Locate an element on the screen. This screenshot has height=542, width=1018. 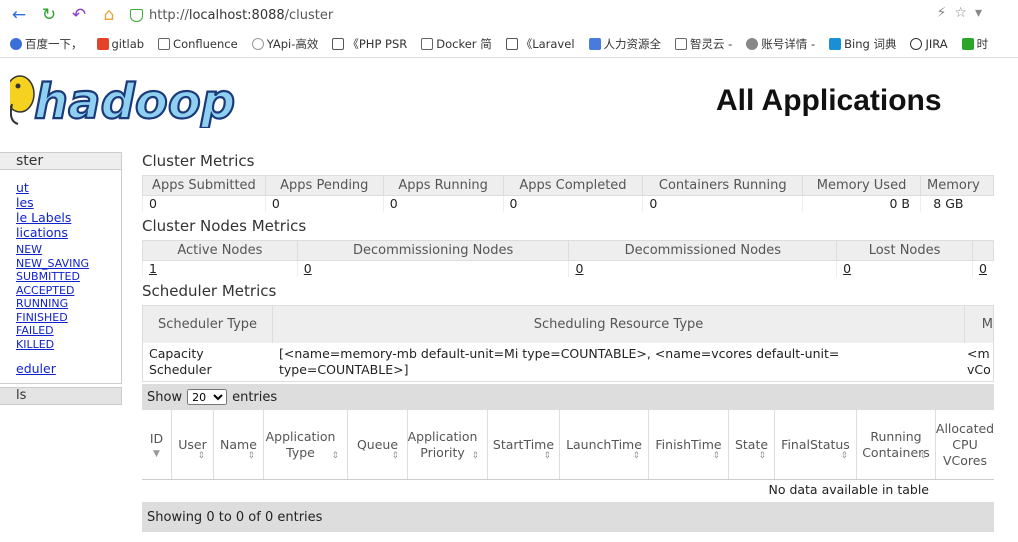
col-state: State ⇕ is located at coordinates (752, 444).